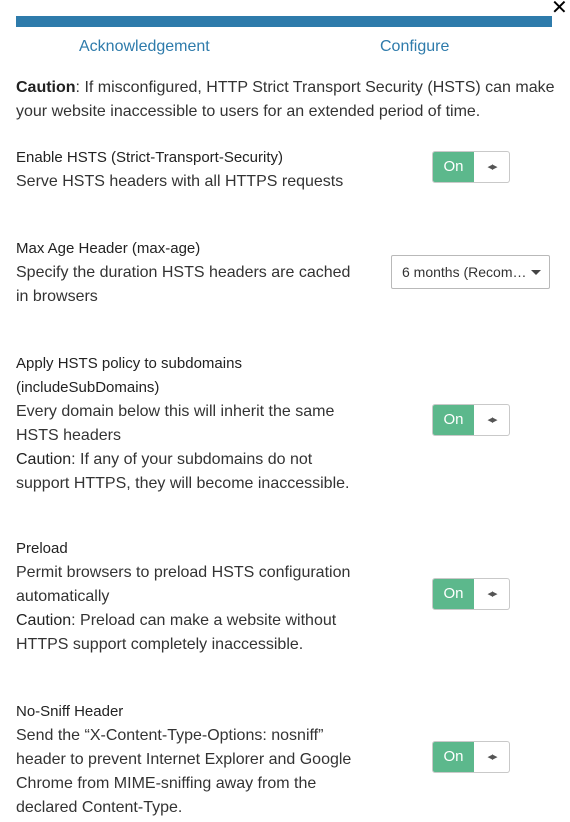  Describe the element at coordinates (284, 21) in the screenshot. I see `progress-bar` at that location.